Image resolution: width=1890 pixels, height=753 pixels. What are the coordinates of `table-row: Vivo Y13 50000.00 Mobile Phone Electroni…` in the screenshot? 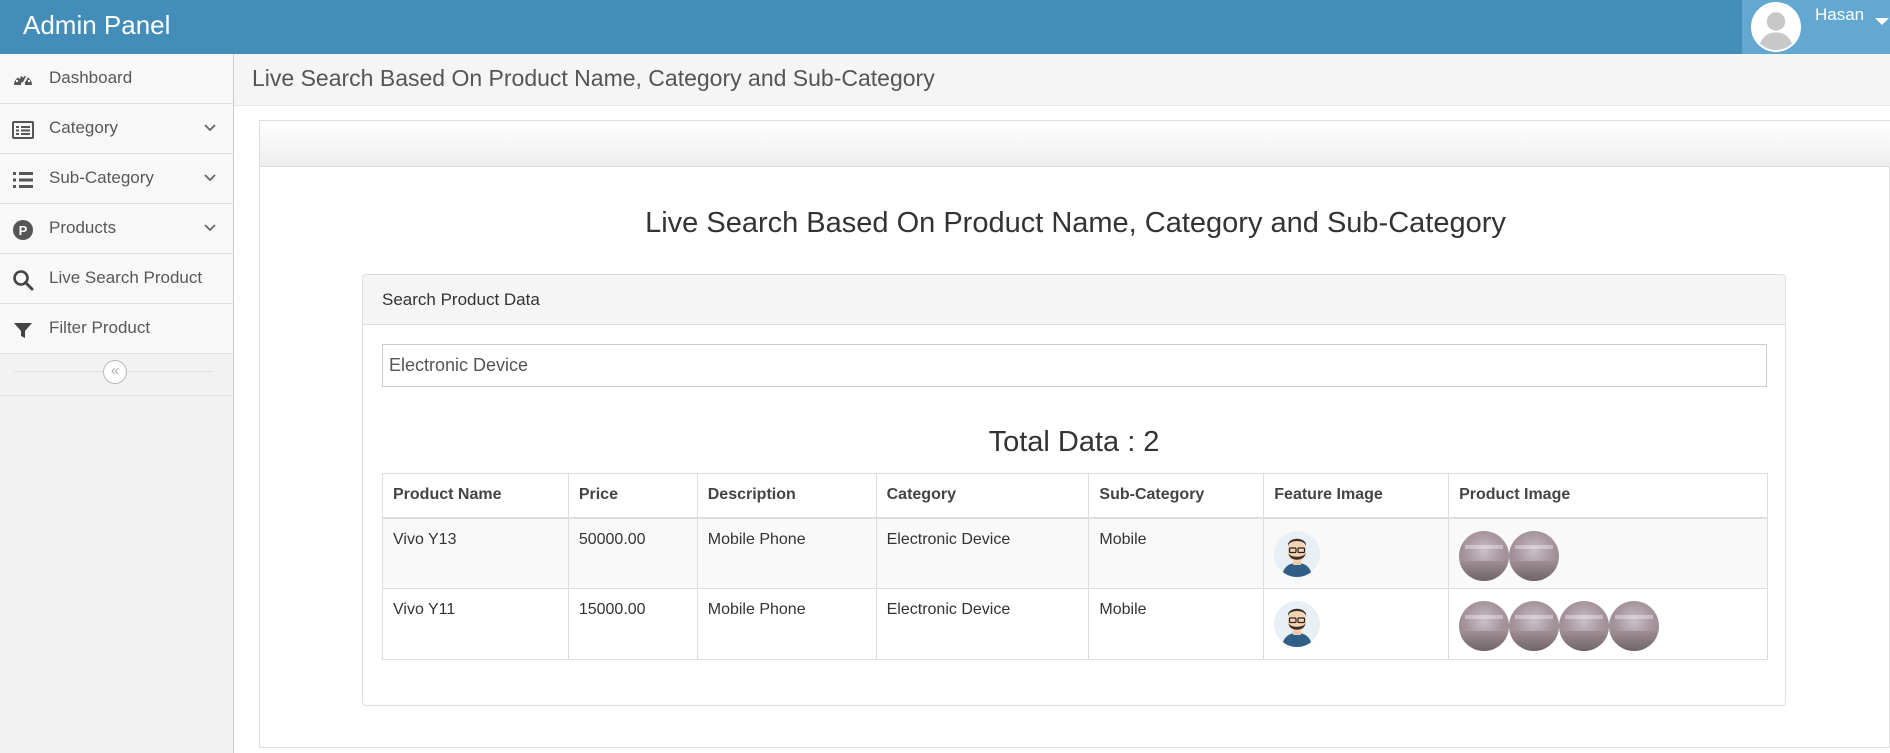 It's located at (1075, 553).